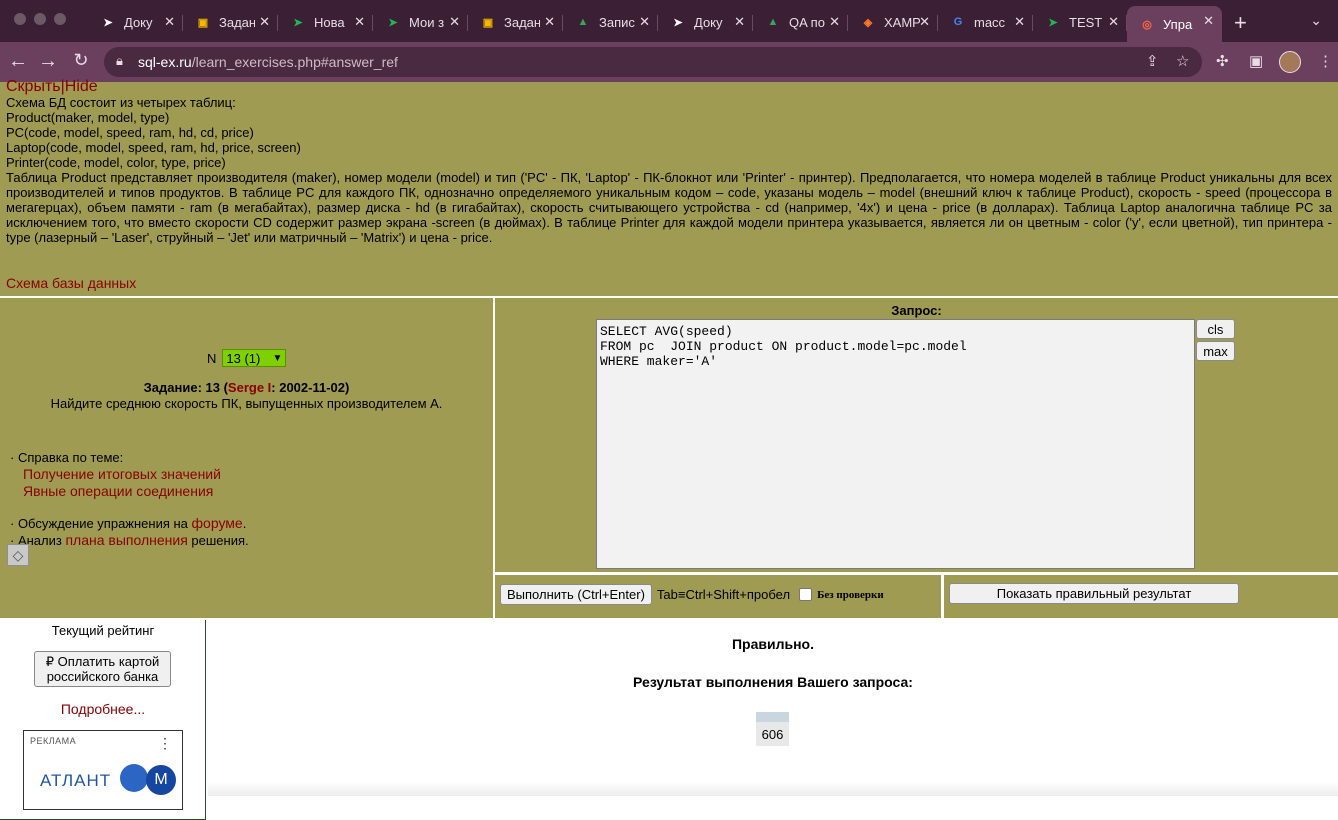  What do you see at coordinates (81, 60) in the screenshot?
I see `reload-icon: ↻` at bounding box center [81, 60].